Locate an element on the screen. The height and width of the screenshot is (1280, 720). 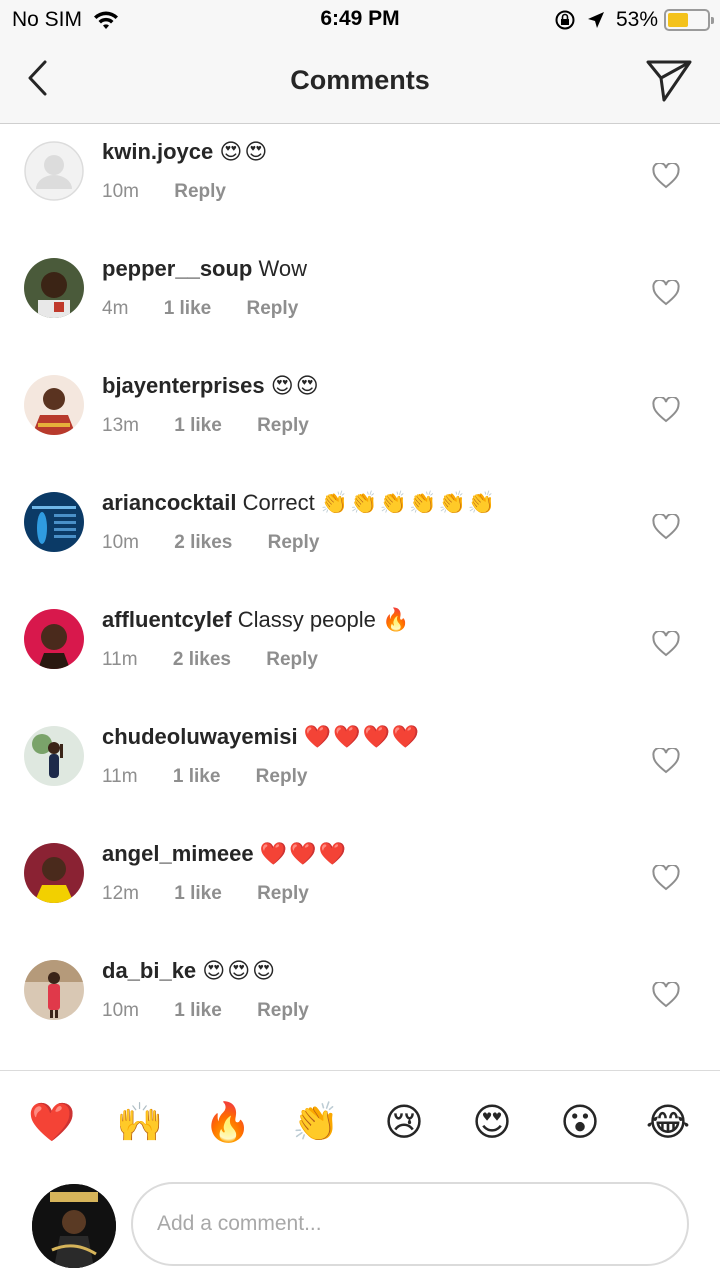
orientation-lock-icon is located at coordinates (565, 20).